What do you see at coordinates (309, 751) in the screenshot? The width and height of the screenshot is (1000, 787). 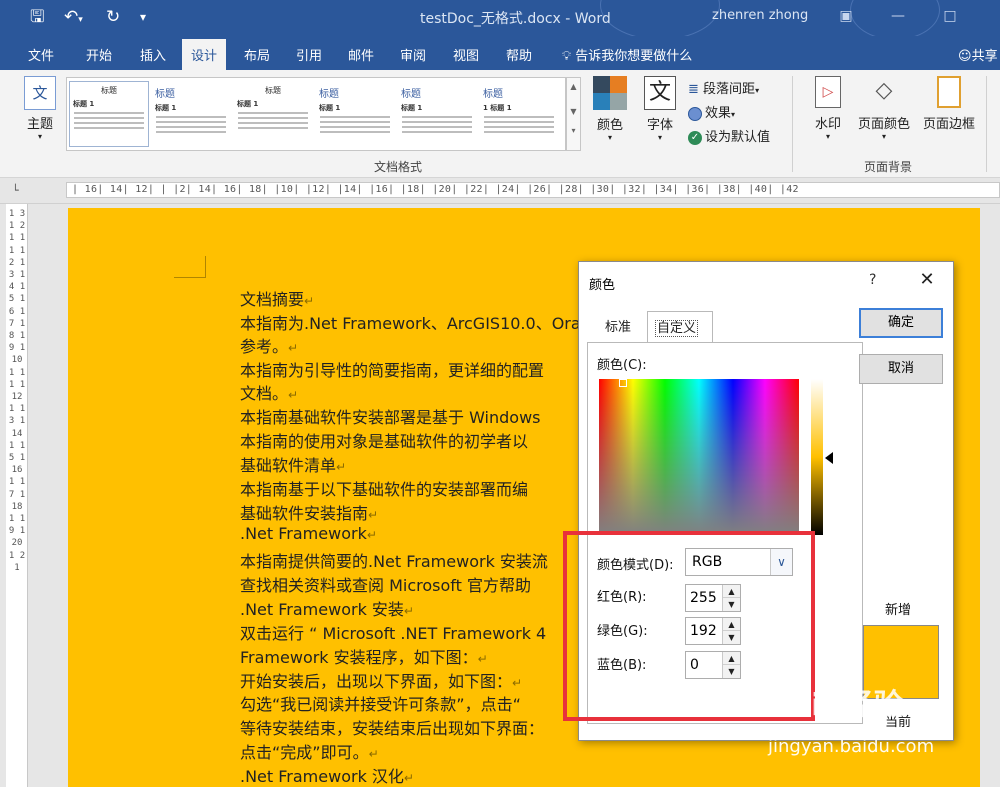 I see `doc-line: 点击“完成”即可。↵` at bounding box center [309, 751].